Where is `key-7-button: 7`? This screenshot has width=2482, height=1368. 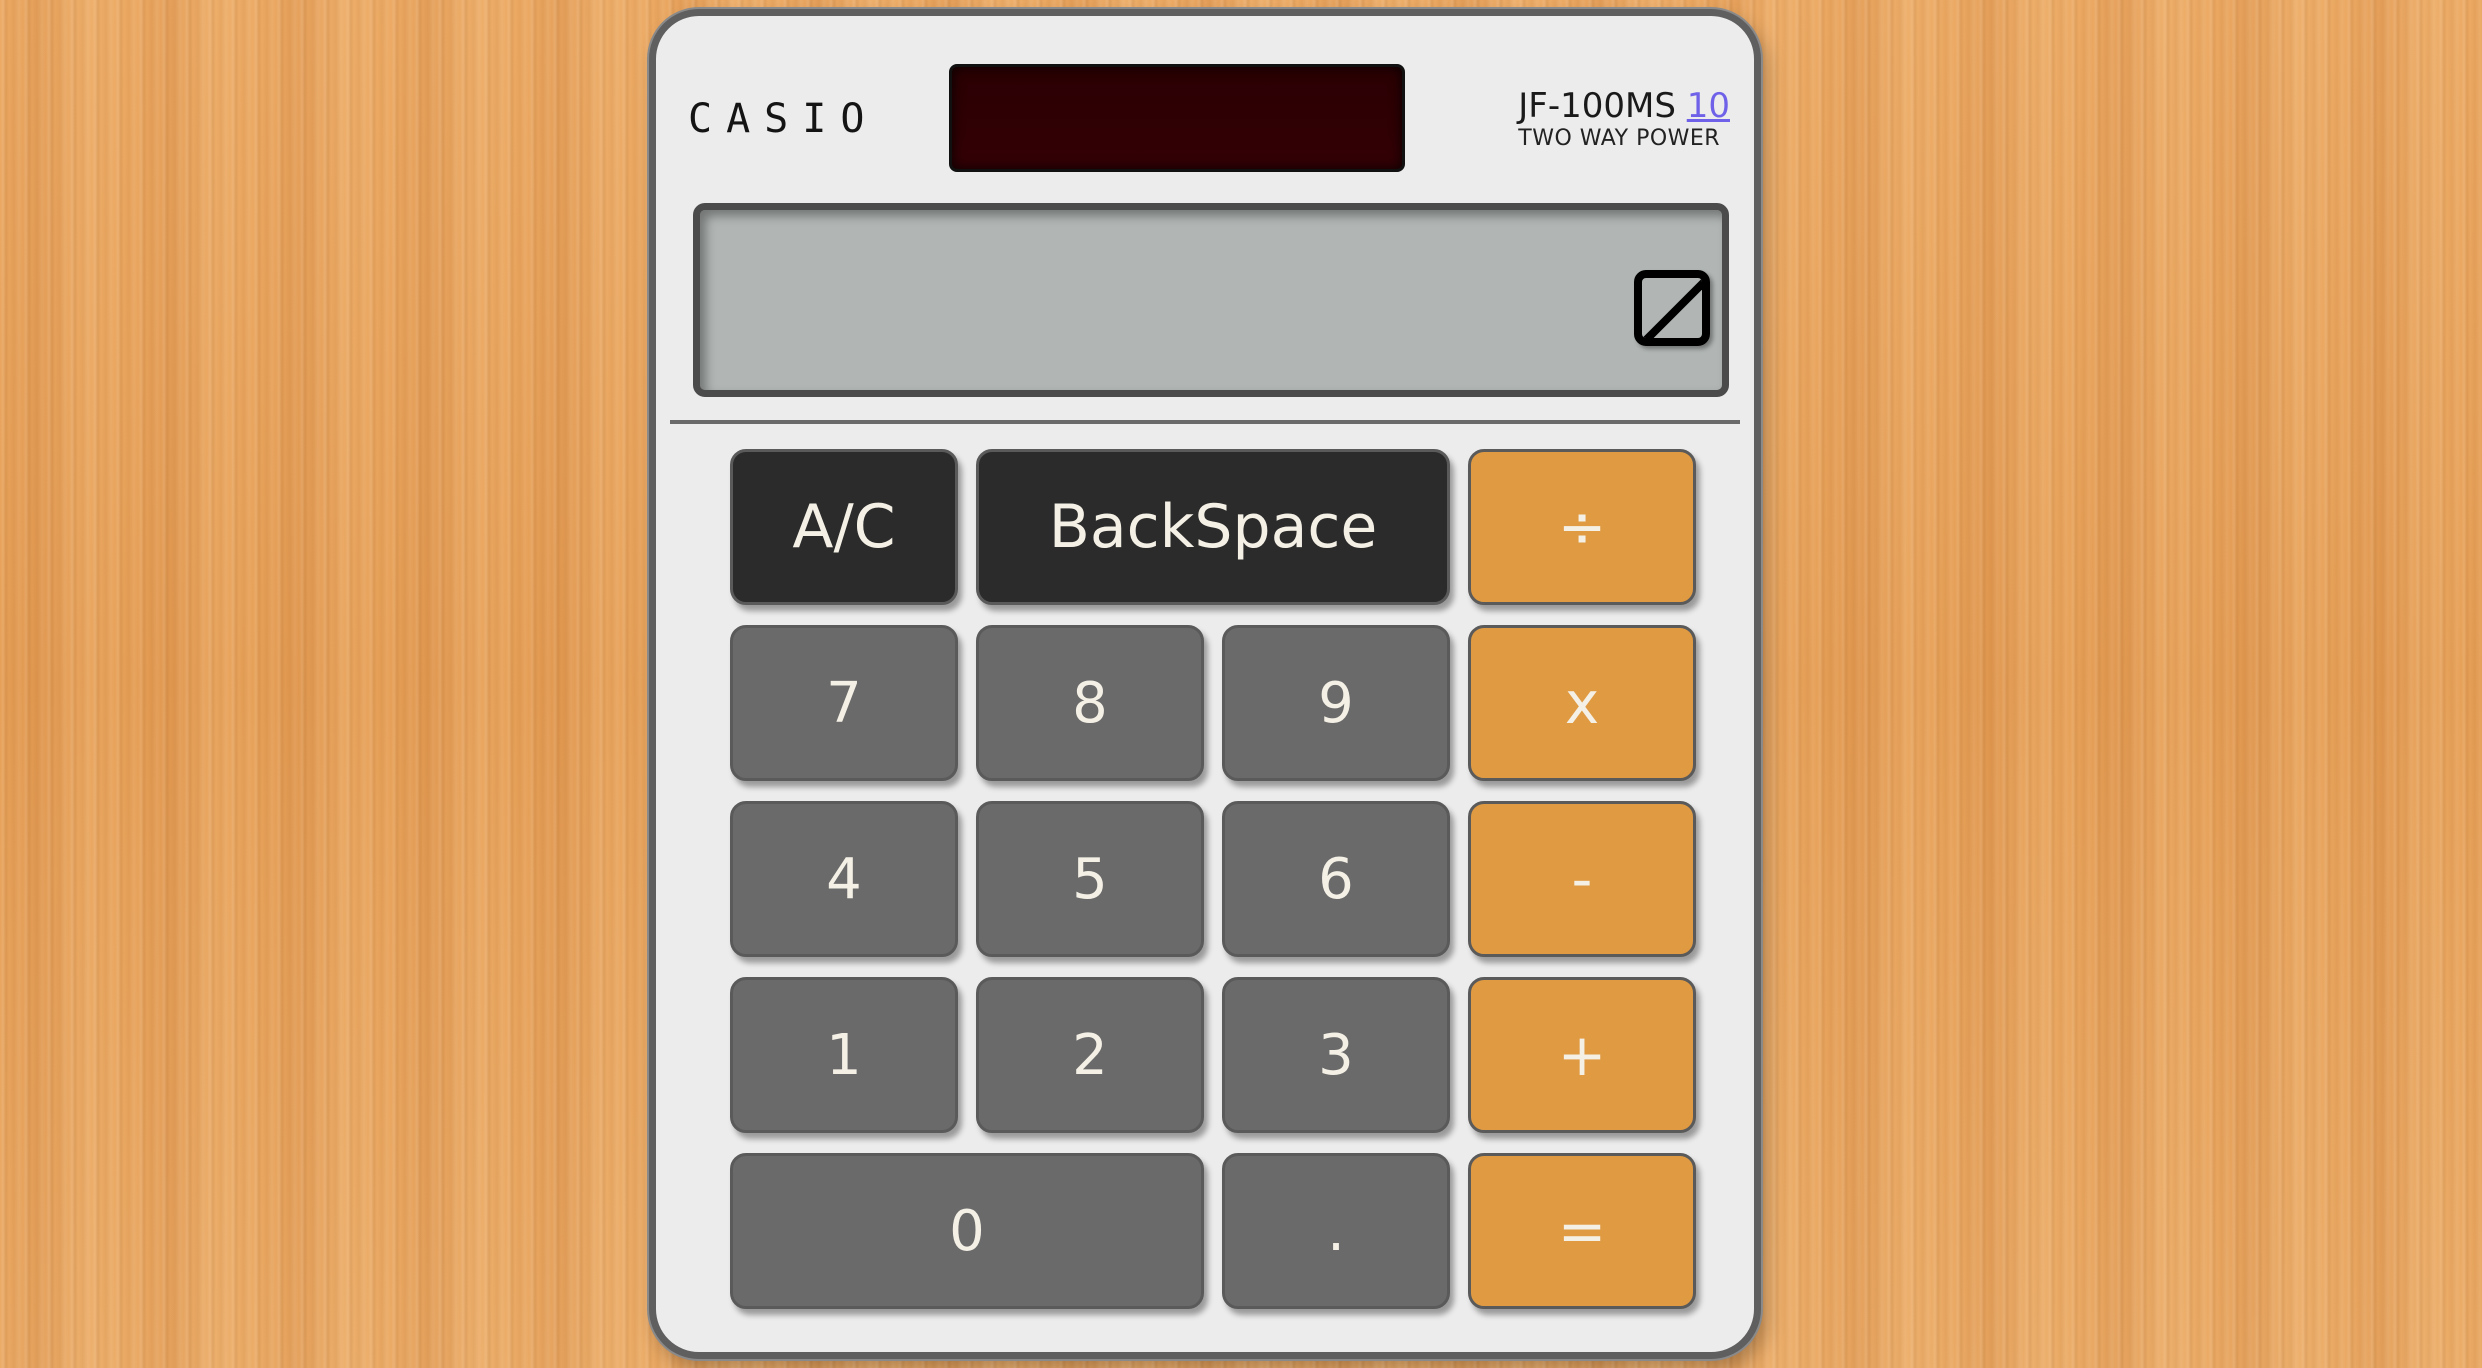
key-7-button: 7 is located at coordinates (844, 703).